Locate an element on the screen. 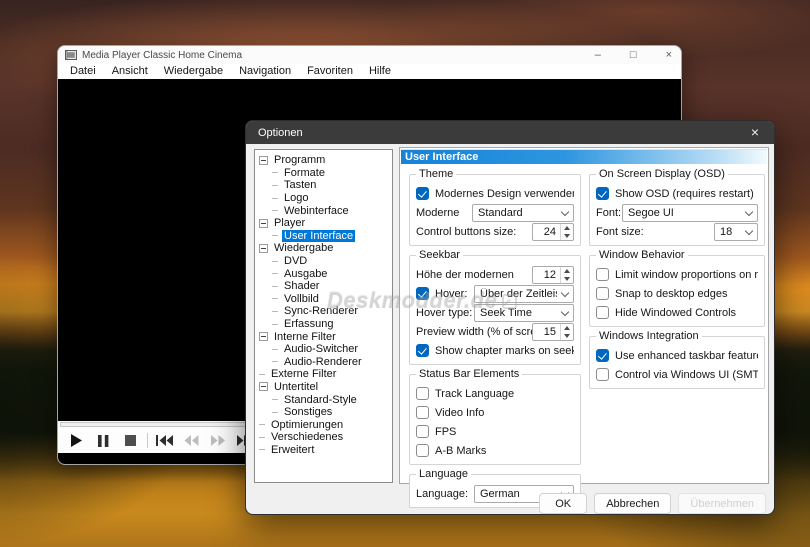 Image resolution: width=810 pixels, height=547 pixels. stop-icon is located at coordinates (130, 440).